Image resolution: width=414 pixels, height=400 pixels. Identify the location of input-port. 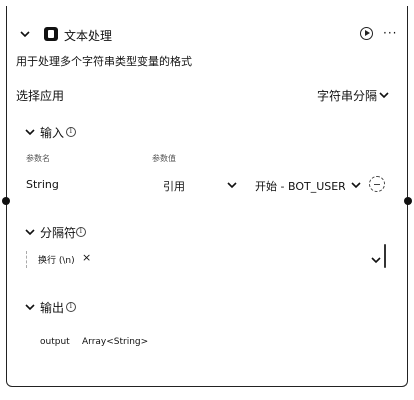
(6, 201).